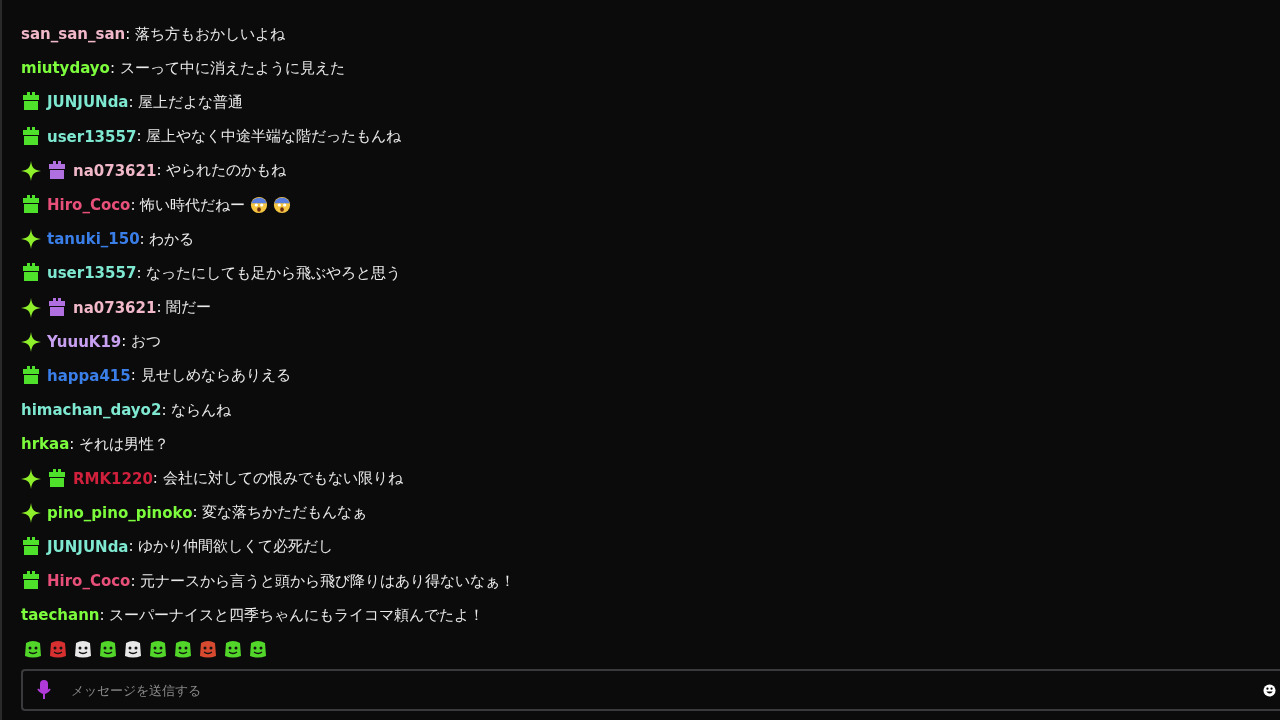 This screenshot has width=1280, height=720. What do you see at coordinates (91, 410) in the screenshot?
I see `username: himachan_dayo2` at bounding box center [91, 410].